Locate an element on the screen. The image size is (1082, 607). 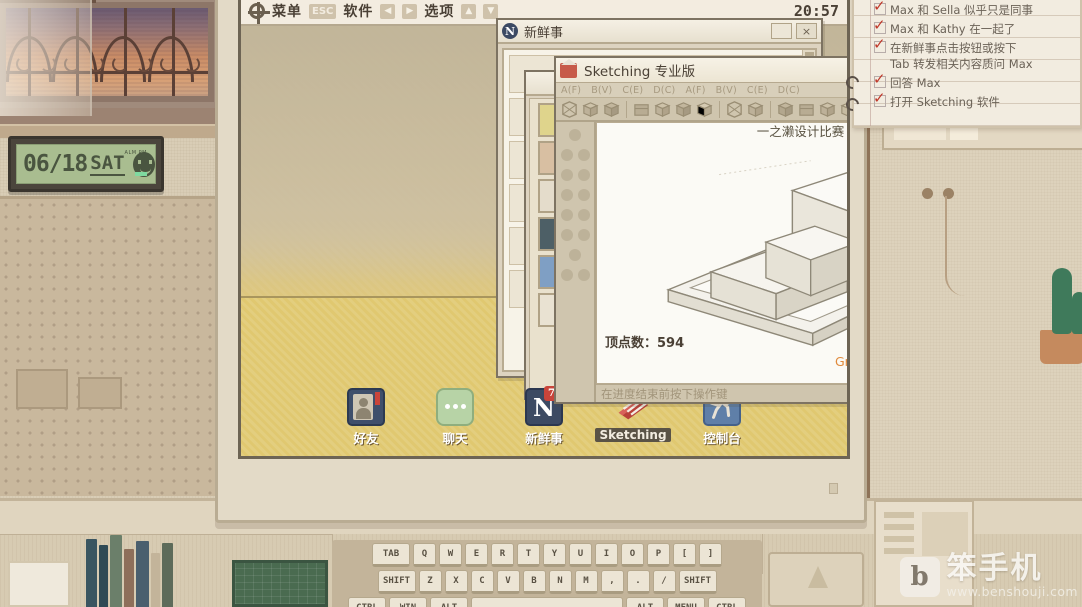
keyboard-row-z: SHIFT Z X C V B N M , . / SHIFT is located at coordinates (547, 582).